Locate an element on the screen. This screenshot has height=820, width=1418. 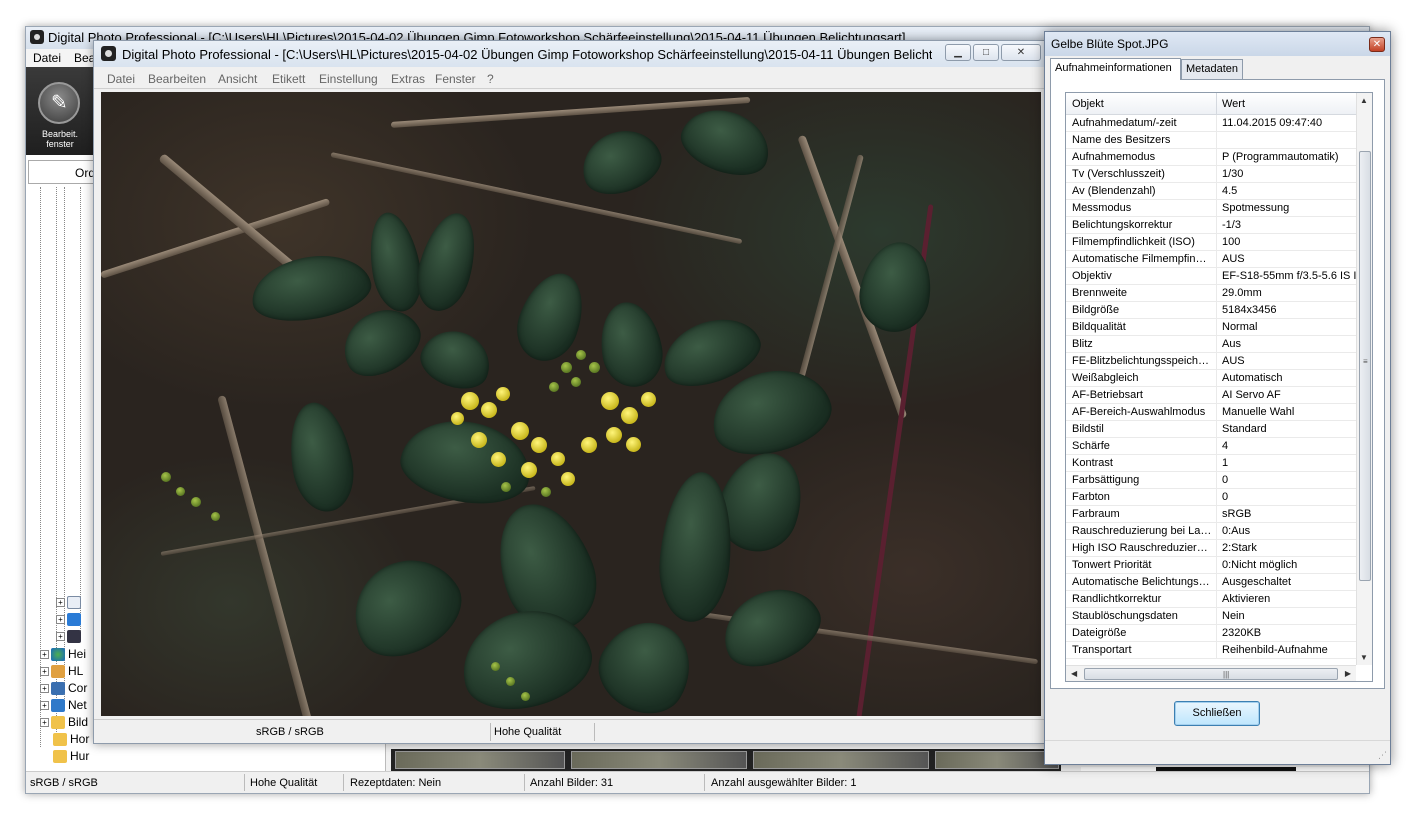
row-key: Aufnahmedatum/-zeit is located at coordinates (1124, 123).